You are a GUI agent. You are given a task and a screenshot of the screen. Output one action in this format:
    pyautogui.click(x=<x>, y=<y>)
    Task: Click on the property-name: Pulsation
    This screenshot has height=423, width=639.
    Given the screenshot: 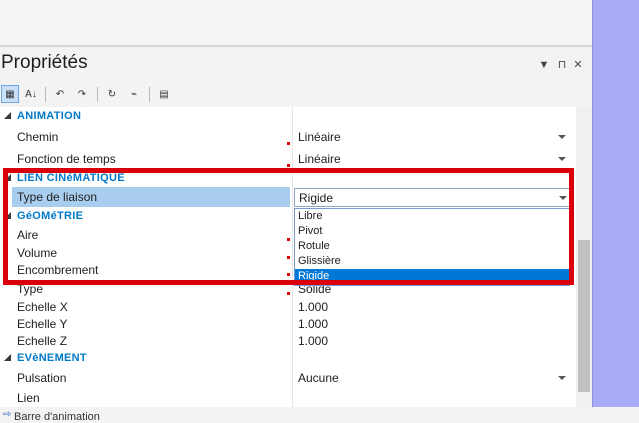 What is the action you would take?
    pyautogui.click(x=42, y=378)
    